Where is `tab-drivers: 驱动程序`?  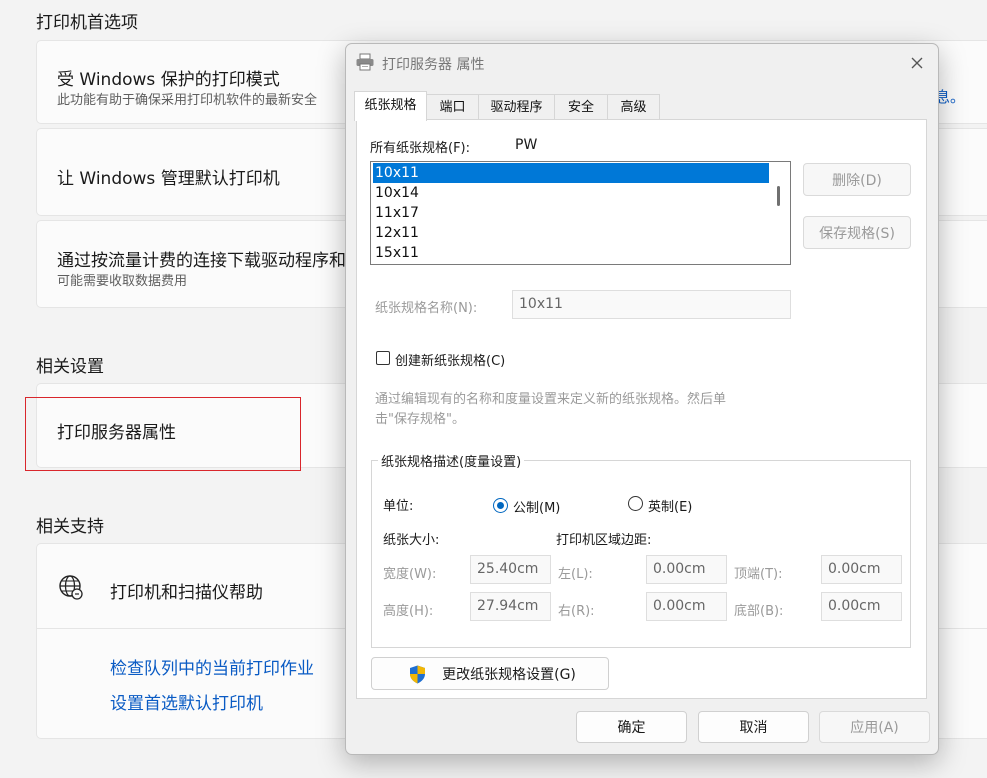 tab-drivers: 驱动程序 is located at coordinates (516, 107).